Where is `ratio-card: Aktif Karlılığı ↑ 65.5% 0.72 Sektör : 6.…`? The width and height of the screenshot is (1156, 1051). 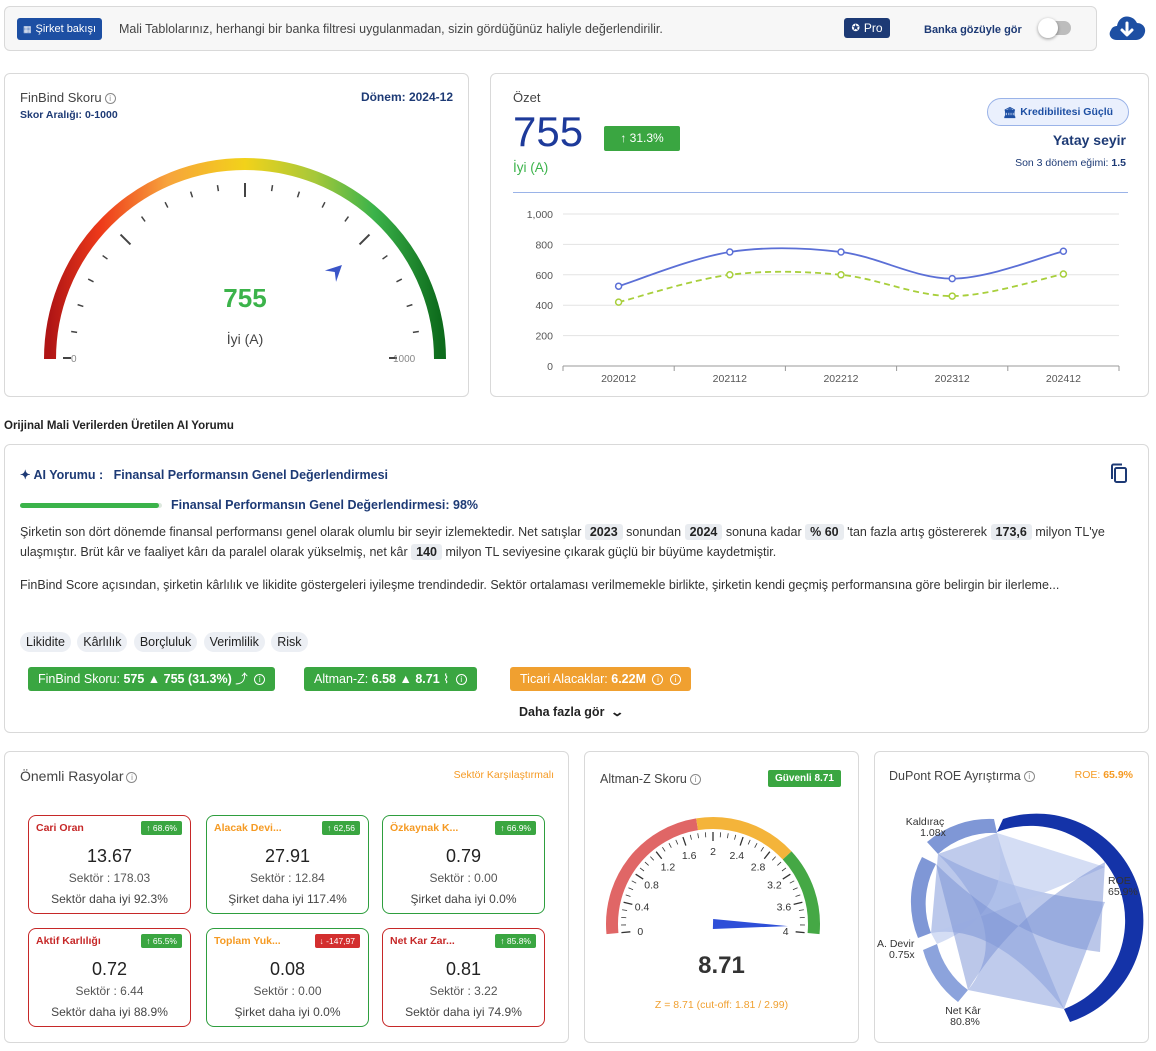
ratio-card: Aktif Karlılığı ↑ 65.5% 0.72 Sektör : 6.… is located at coordinates (109, 977).